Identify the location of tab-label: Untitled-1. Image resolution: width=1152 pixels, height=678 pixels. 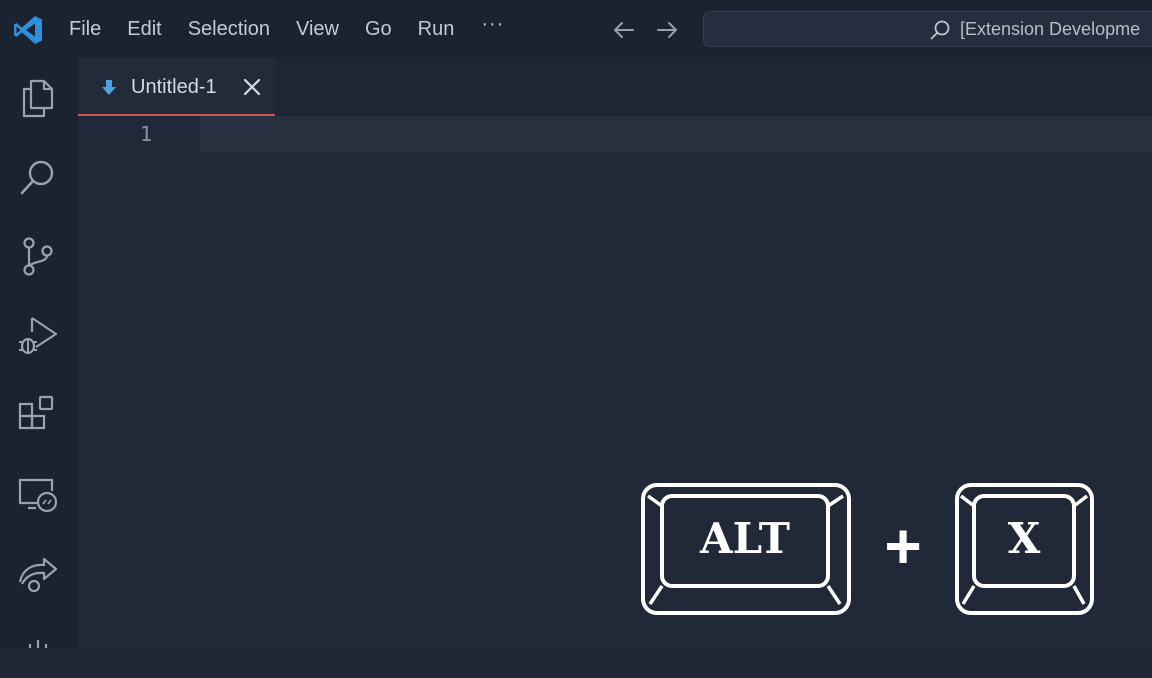
(174, 87).